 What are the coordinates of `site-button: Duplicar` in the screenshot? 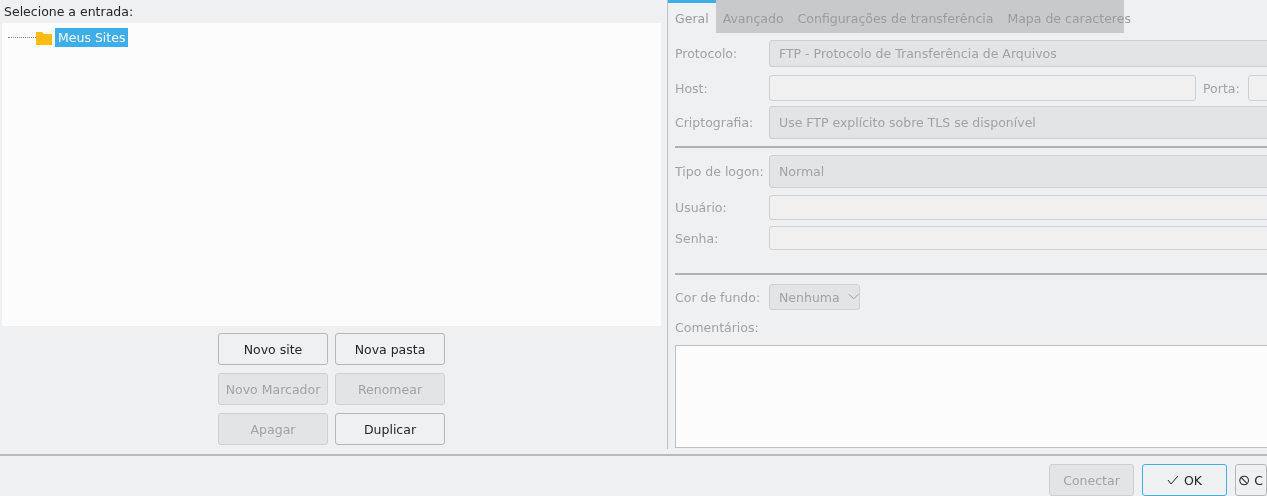 It's located at (390, 429).